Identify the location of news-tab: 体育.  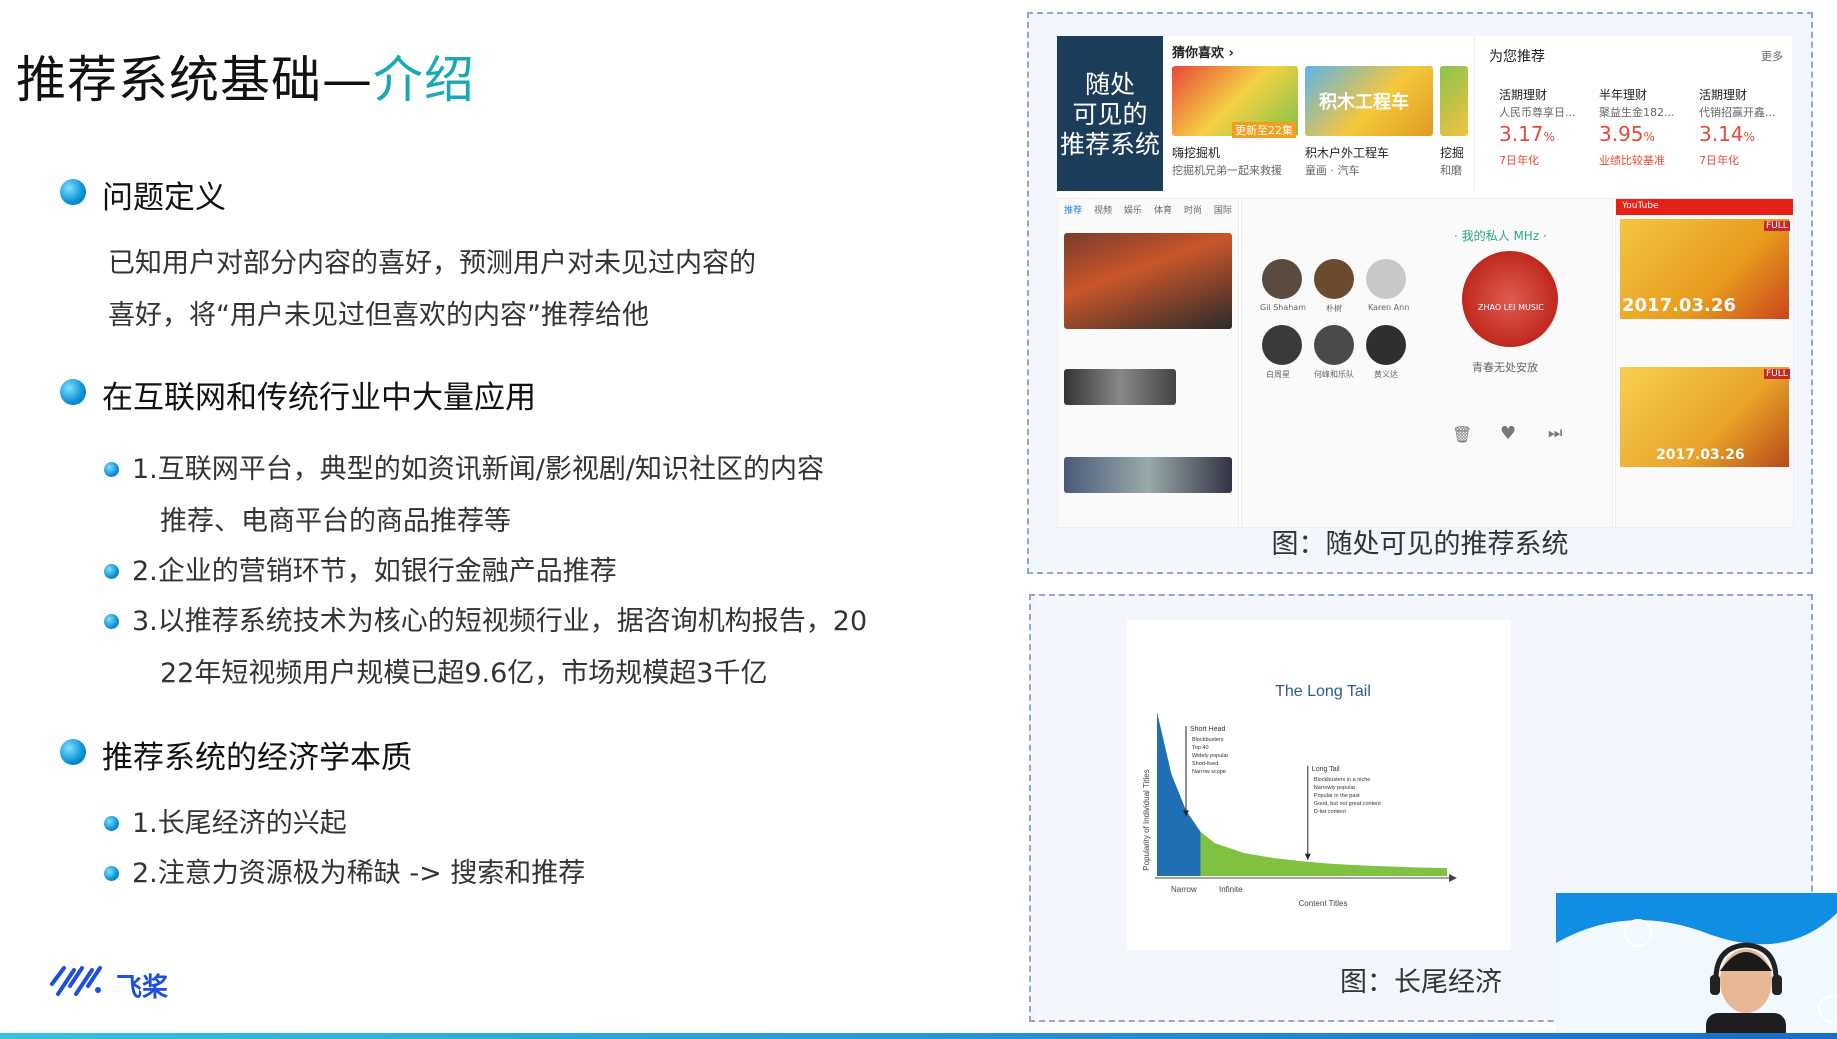
(1163, 209).